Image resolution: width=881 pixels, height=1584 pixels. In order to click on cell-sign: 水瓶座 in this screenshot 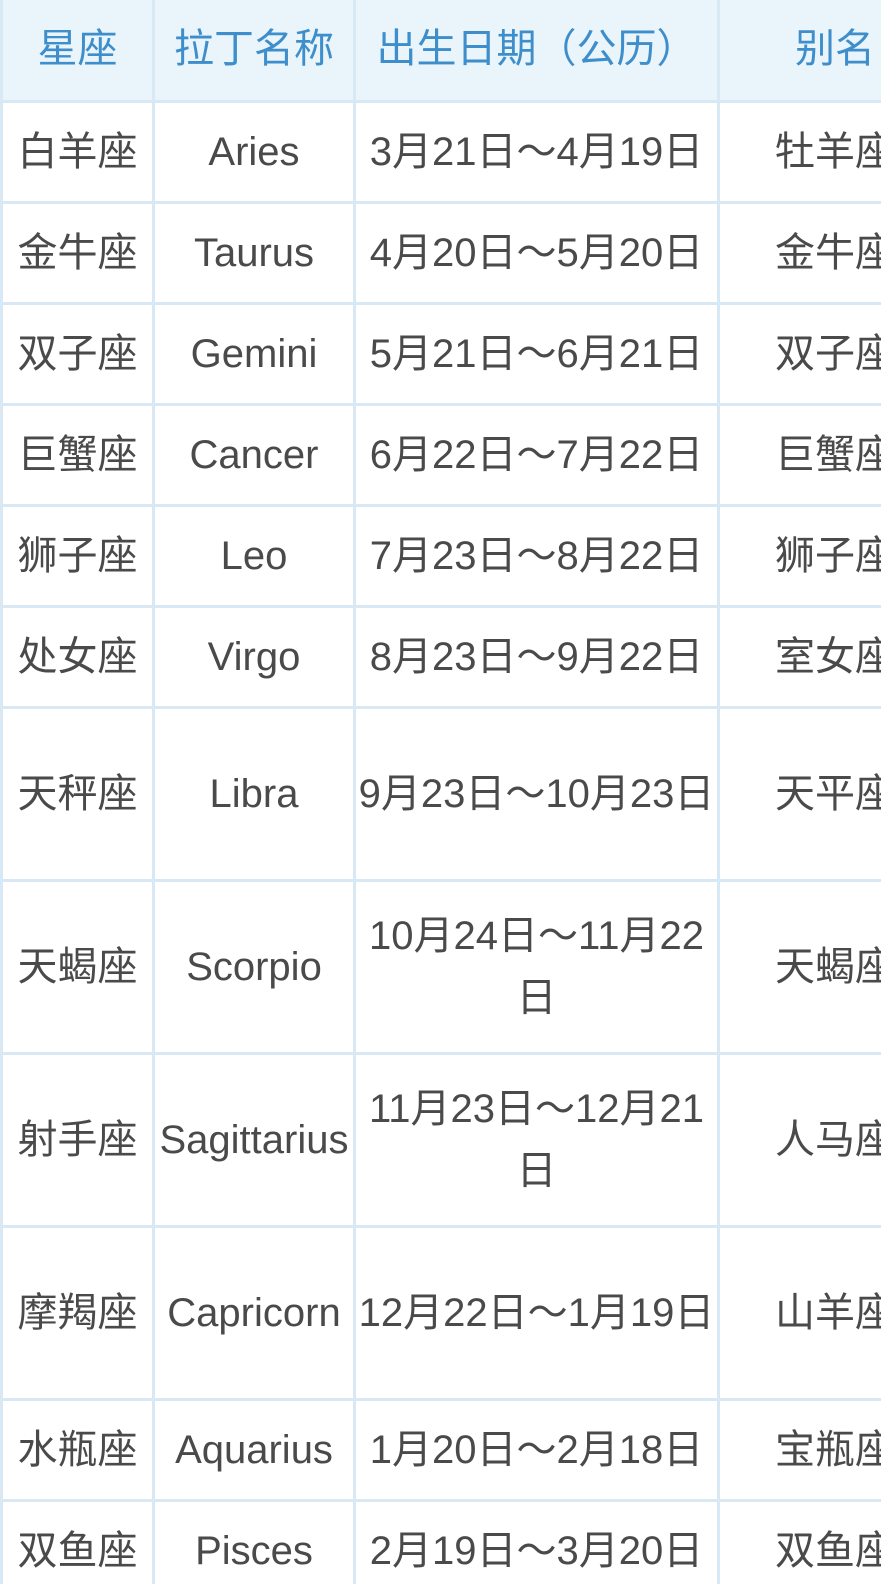, I will do `click(78, 1450)`.